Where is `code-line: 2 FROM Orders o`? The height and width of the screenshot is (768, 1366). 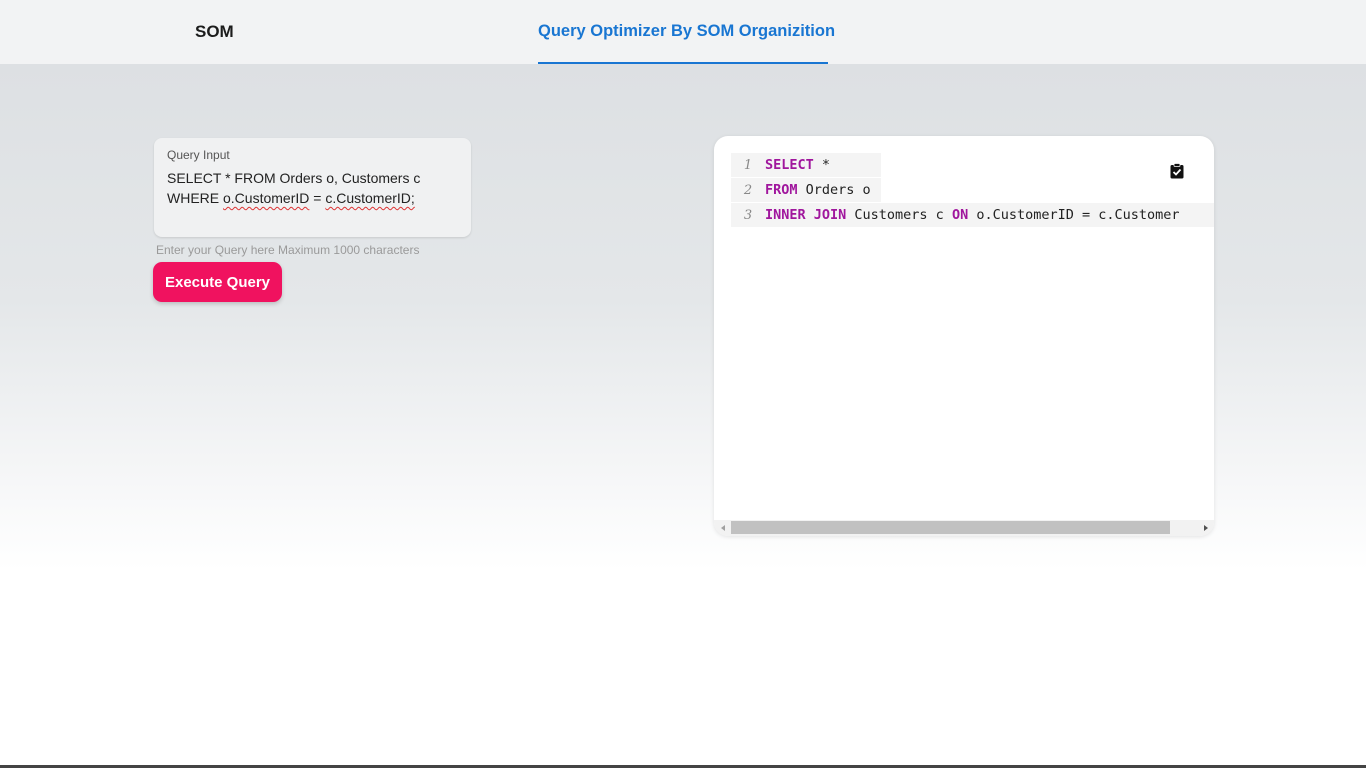
code-line: 2 FROM Orders o is located at coordinates (806, 190).